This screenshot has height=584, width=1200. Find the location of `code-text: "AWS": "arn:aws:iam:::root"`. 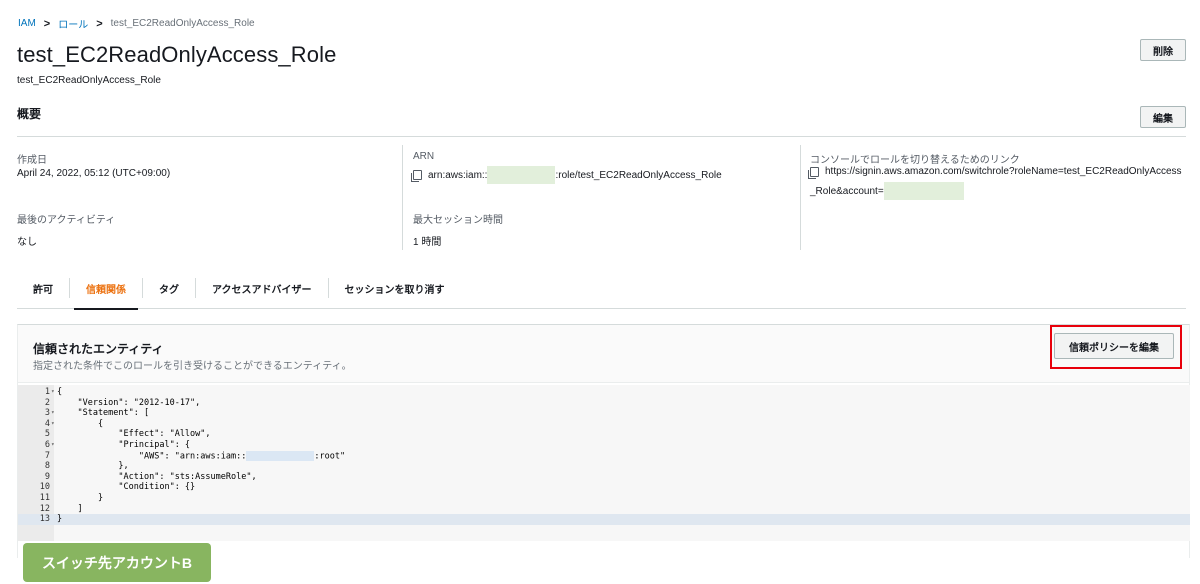

code-text: "AWS": "arn:aws:iam:::root" is located at coordinates (201, 456).